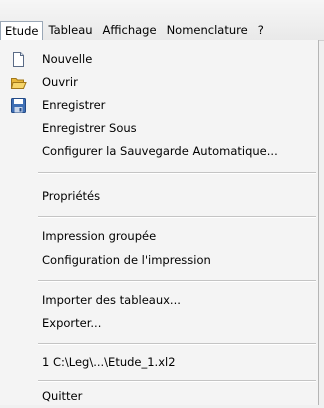  I want to click on menu-item-label: Nouvelle, so click(67, 59).